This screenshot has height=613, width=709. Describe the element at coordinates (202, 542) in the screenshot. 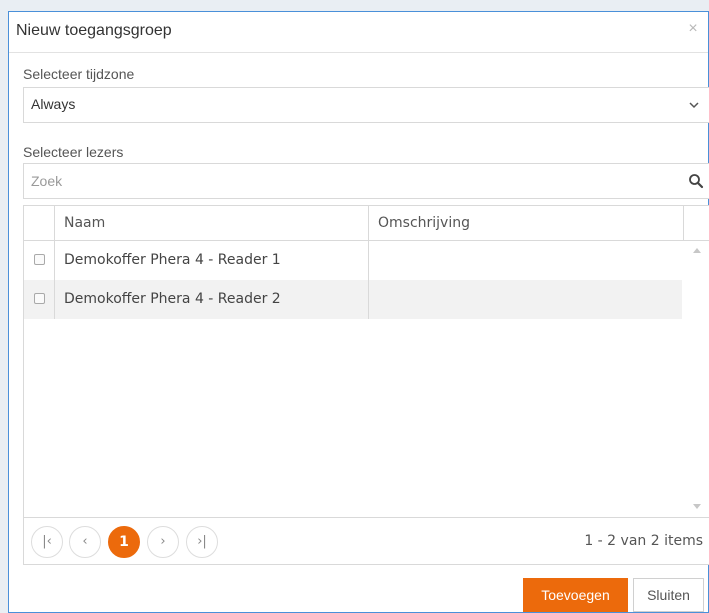

I see `last-page-button: ›|` at that location.